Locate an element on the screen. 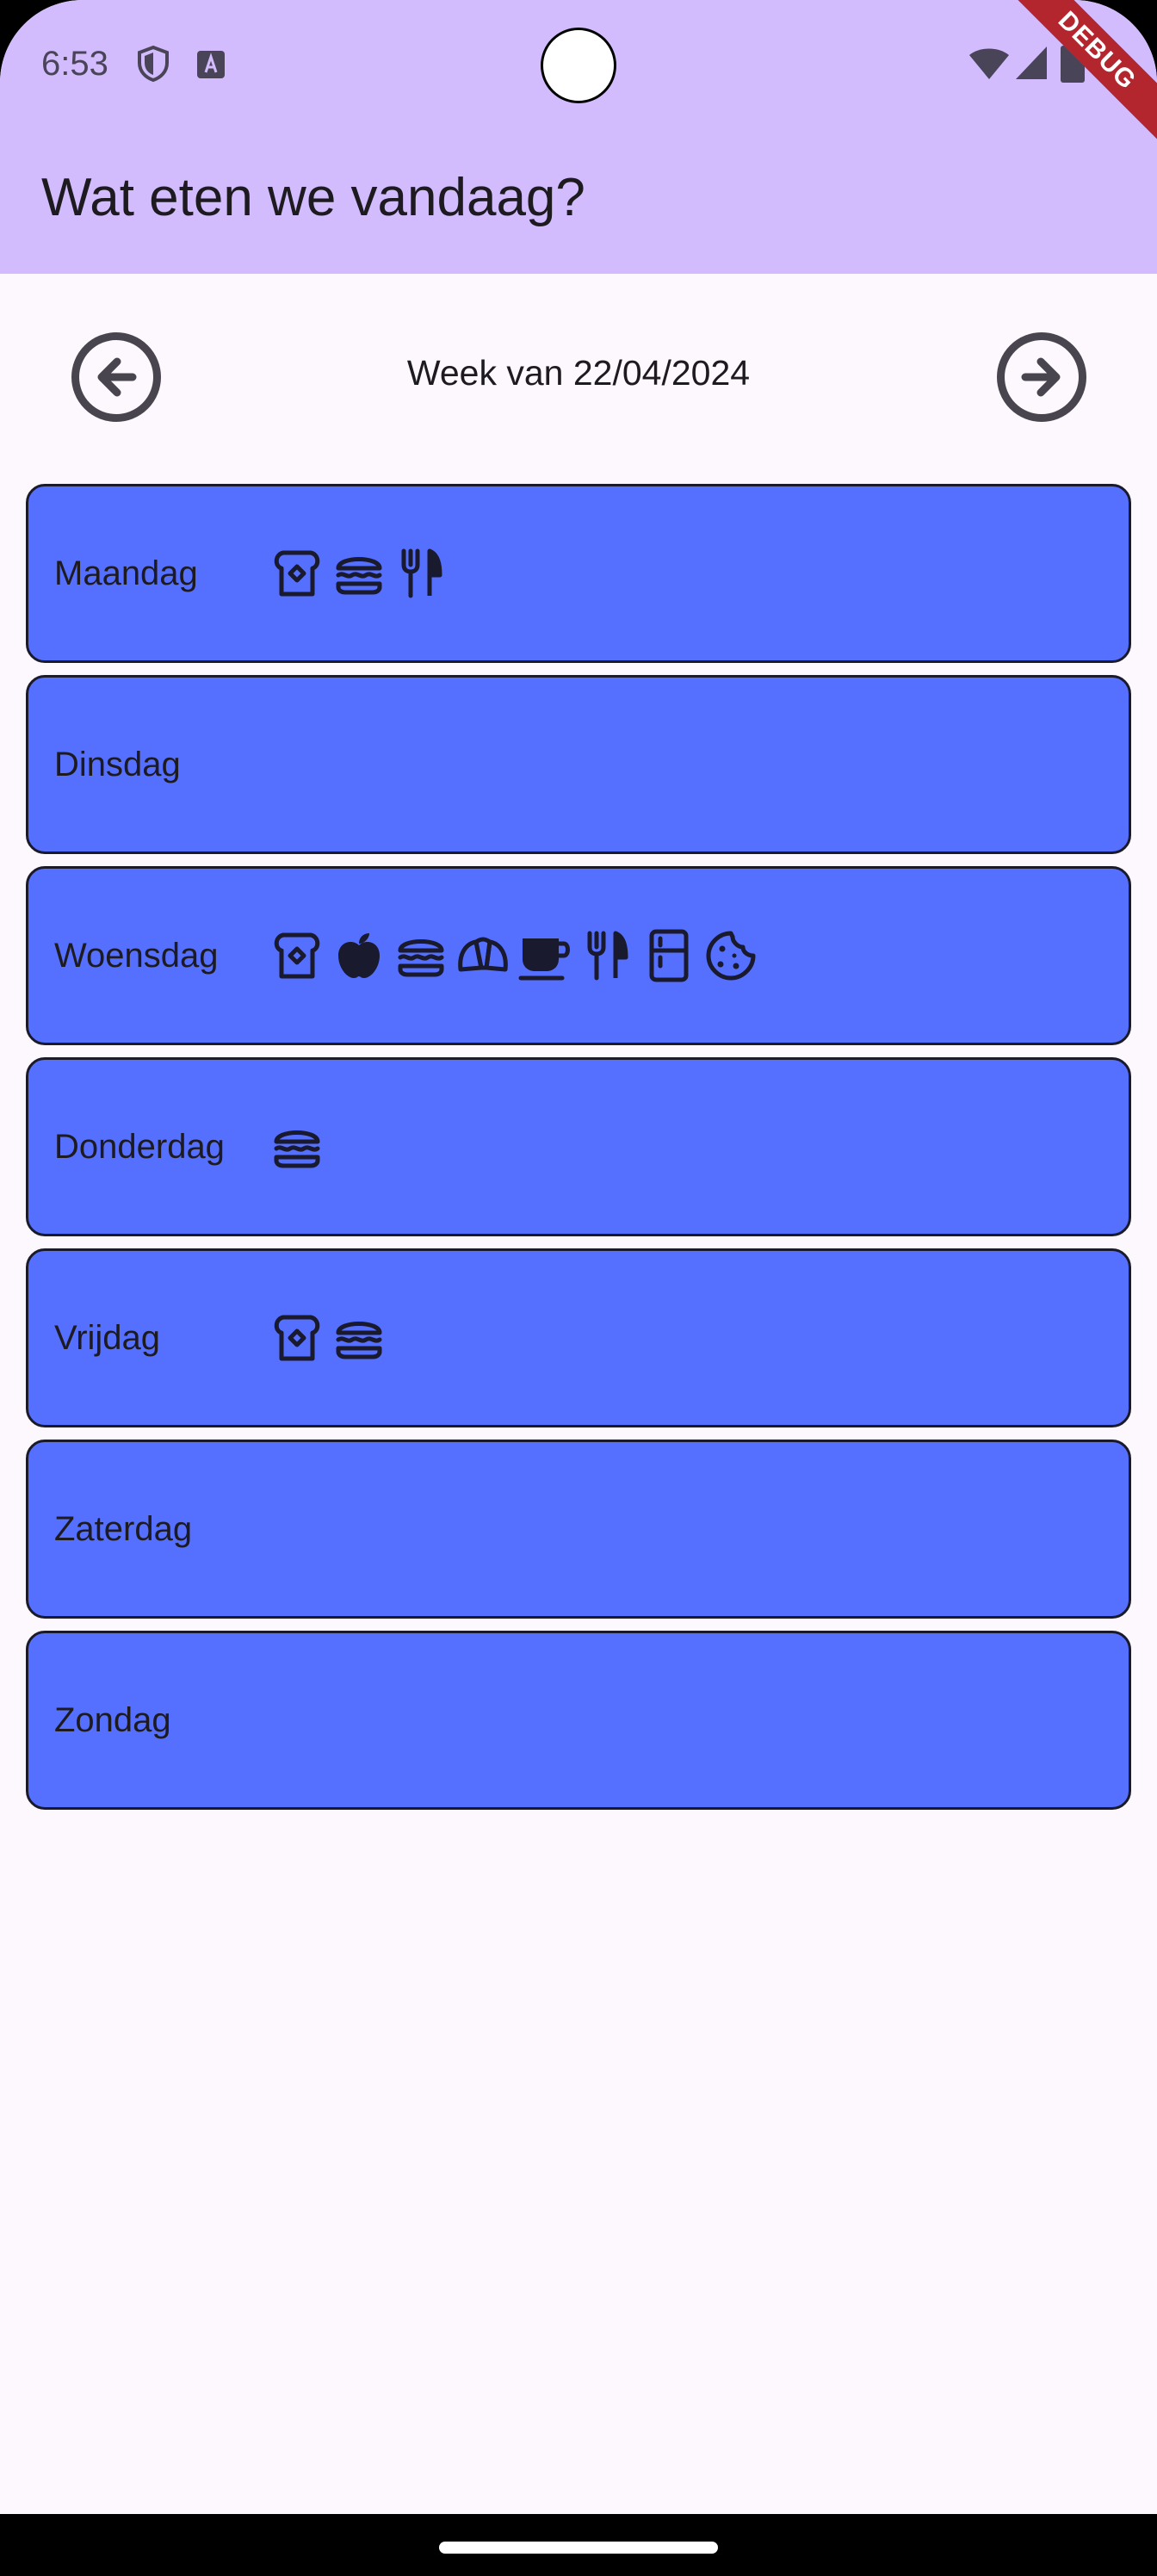  fridge-icon is located at coordinates (669, 955).